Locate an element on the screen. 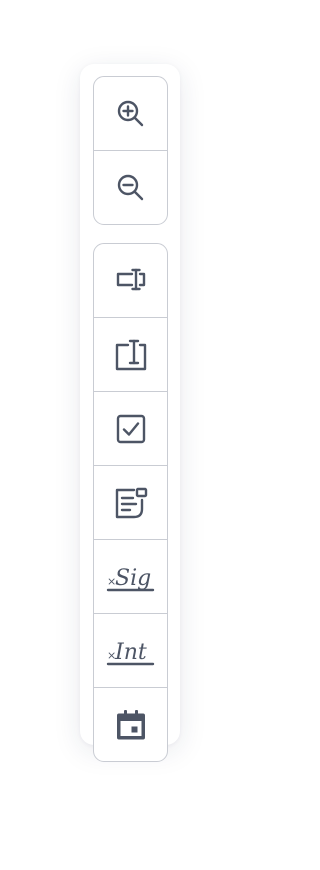  zoom-out-icon is located at coordinates (130, 187).